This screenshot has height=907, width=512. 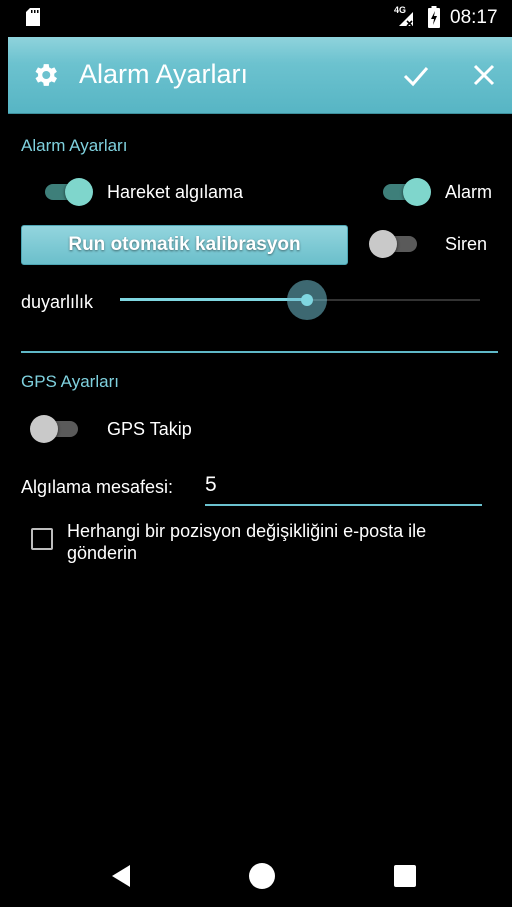 What do you see at coordinates (260, 75) in the screenshot?
I see `app-bar: Alarm Ayarları` at bounding box center [260, 75].